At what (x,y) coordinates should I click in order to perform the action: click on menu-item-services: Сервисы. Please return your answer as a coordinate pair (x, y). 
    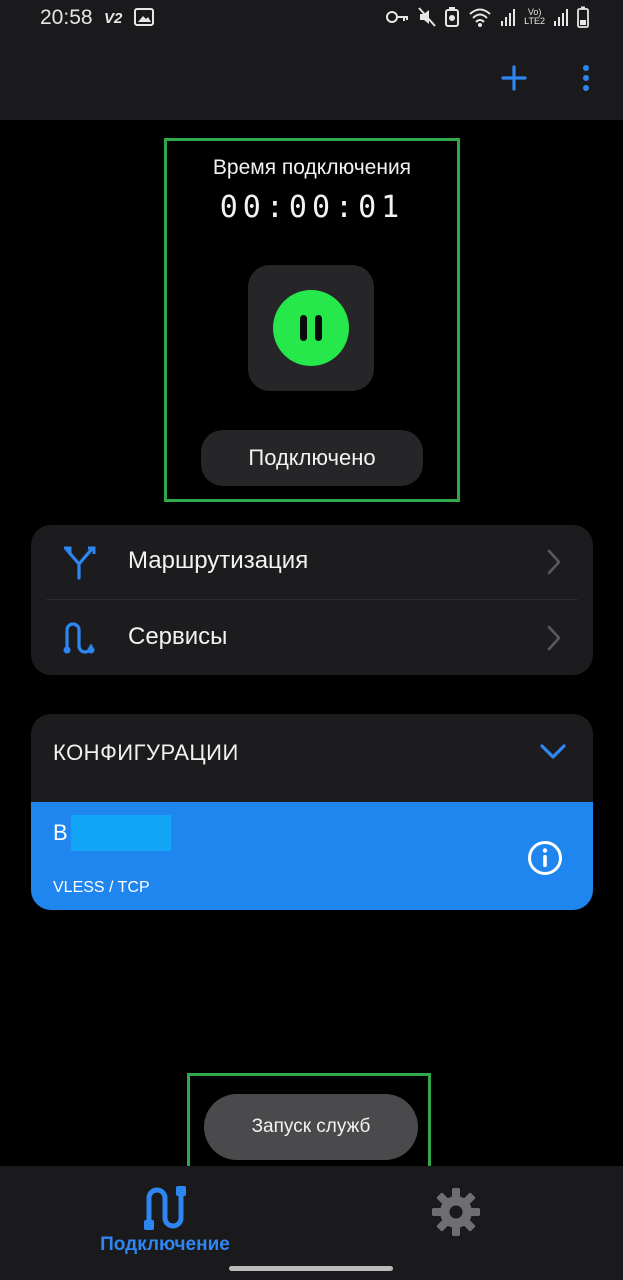
    Looking at the image, I should click on (312, 638).